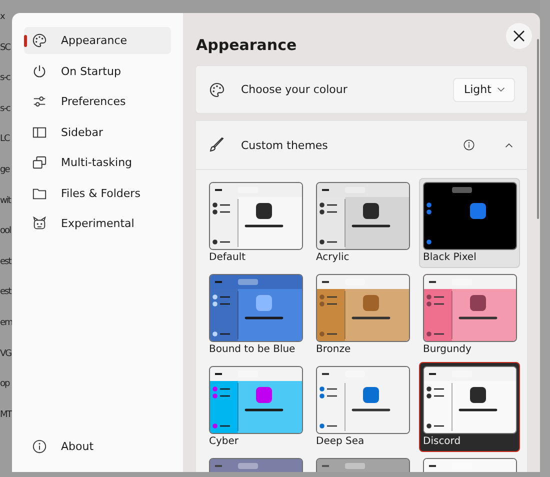 The image size is (550, 477). Describe the element at coordinates (39, 101) in the screenshot. I see `sliders-icon` at that location.